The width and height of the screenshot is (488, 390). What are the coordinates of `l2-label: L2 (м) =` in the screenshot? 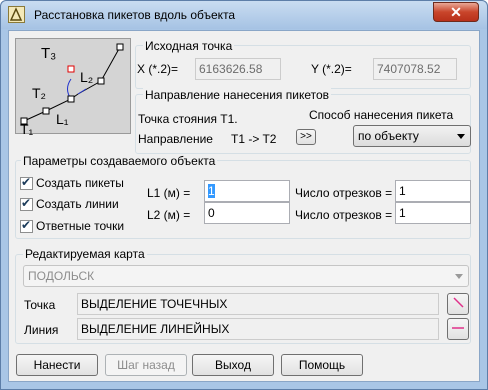 It's located at (169, 215).